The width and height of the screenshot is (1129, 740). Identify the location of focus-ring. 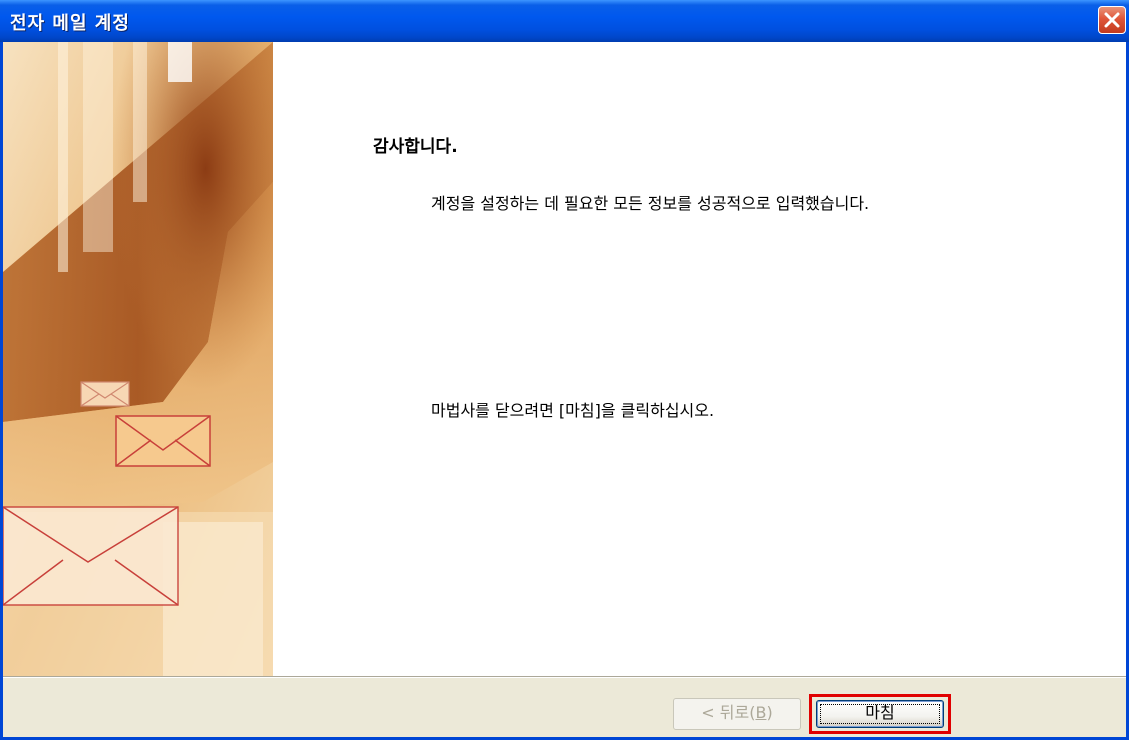
(880, 714).